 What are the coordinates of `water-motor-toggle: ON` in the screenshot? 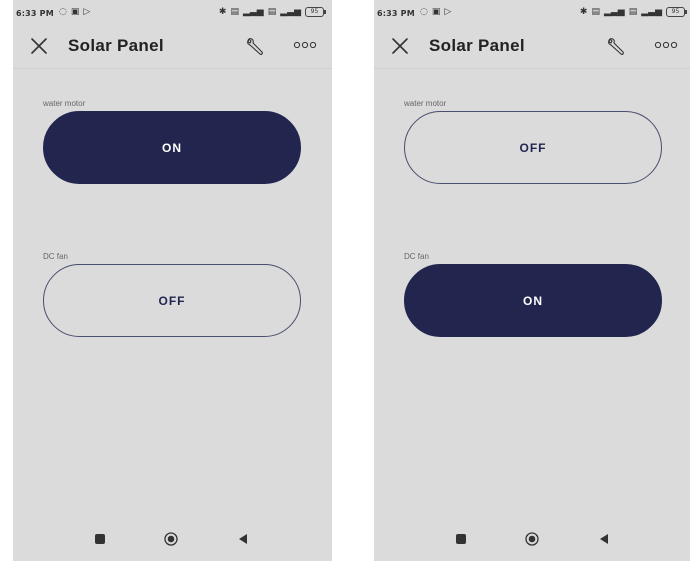 It's located at (172, 147).